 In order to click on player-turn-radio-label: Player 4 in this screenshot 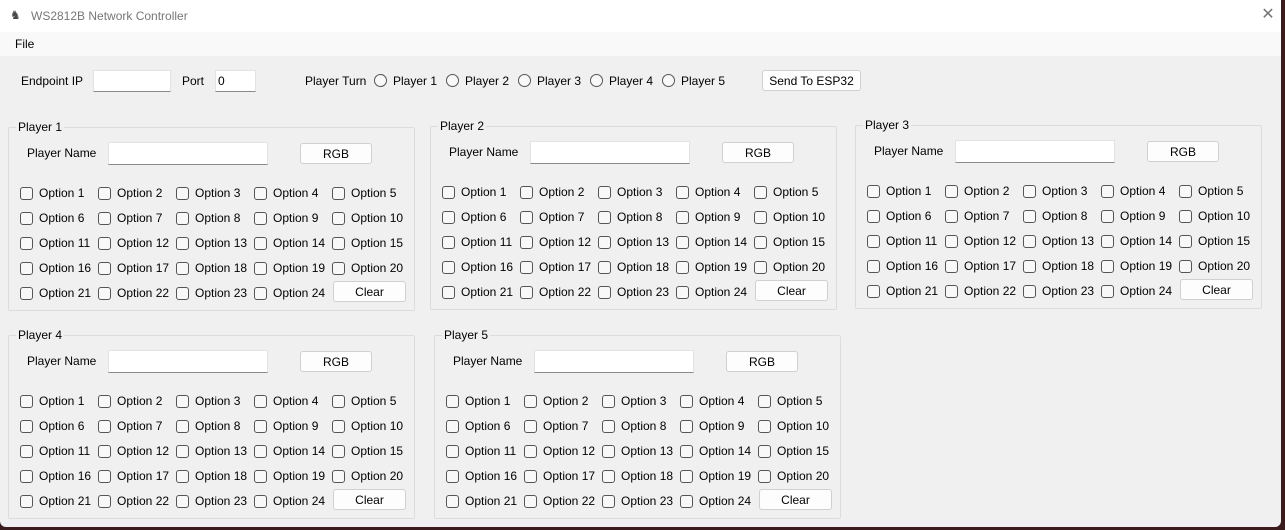, I will do `click(631, 81)`.